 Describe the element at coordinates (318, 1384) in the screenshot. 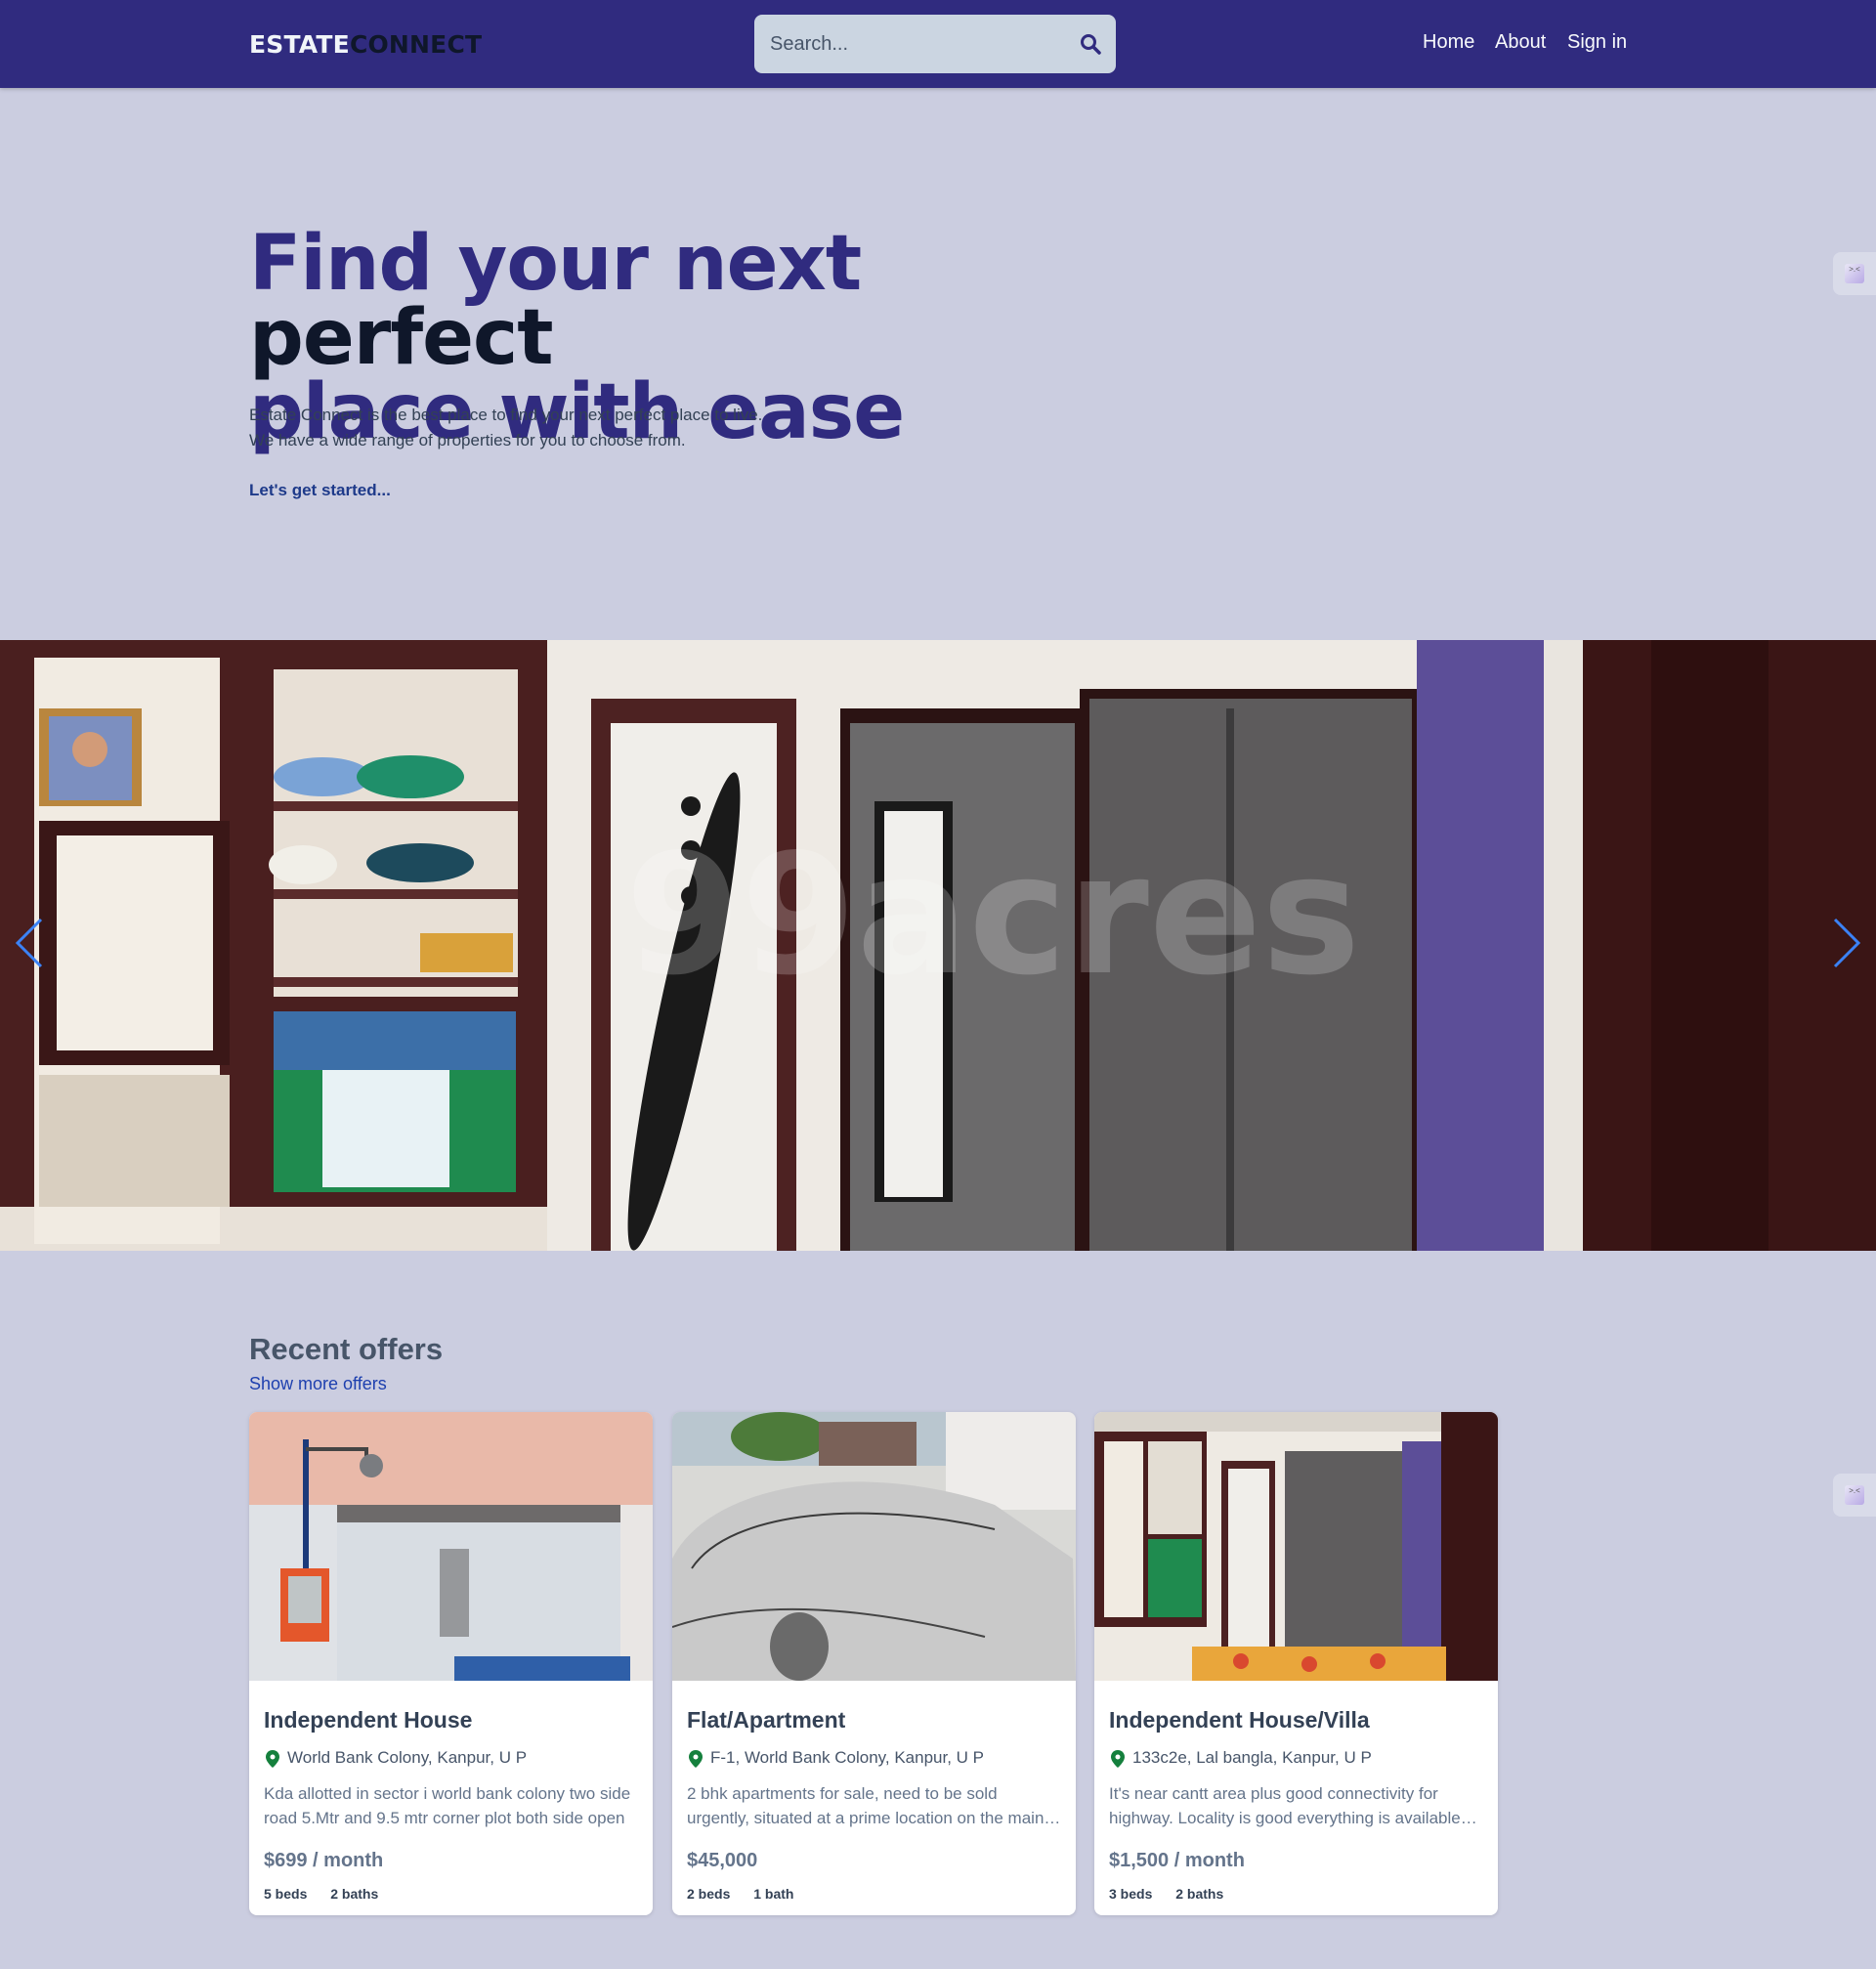

I see `show-more-offers-link: Show more offers` at that location.